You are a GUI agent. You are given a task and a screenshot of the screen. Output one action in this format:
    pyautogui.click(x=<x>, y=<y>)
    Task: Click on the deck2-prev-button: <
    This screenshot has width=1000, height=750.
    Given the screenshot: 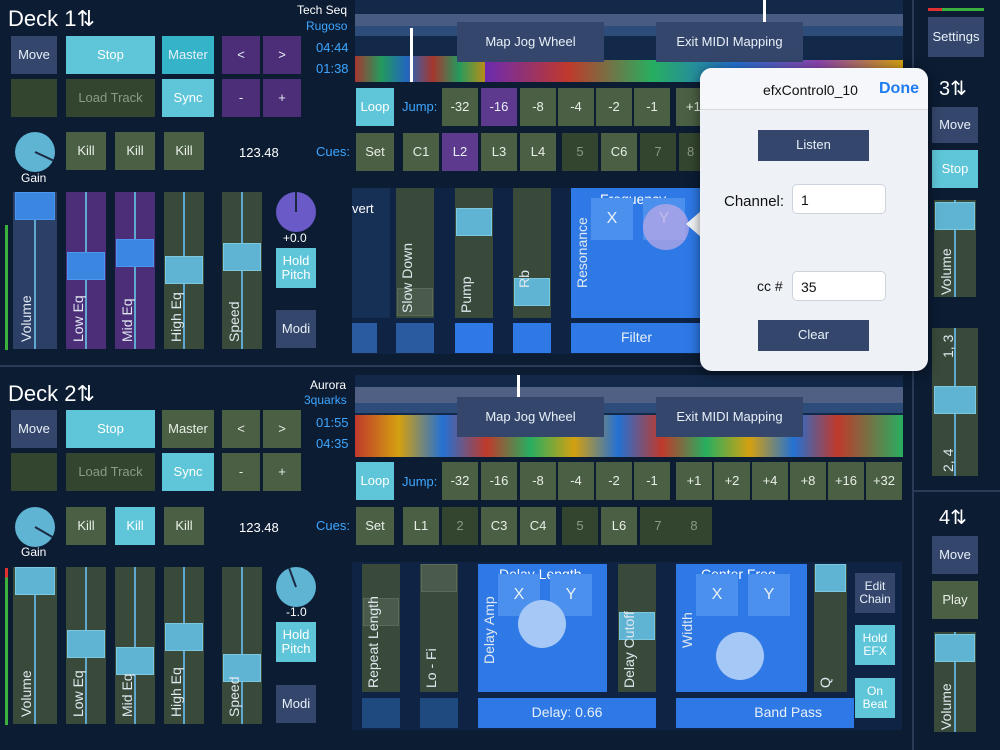 What is the action you would take?
    pyautogui.click(x=241, y=429)
    